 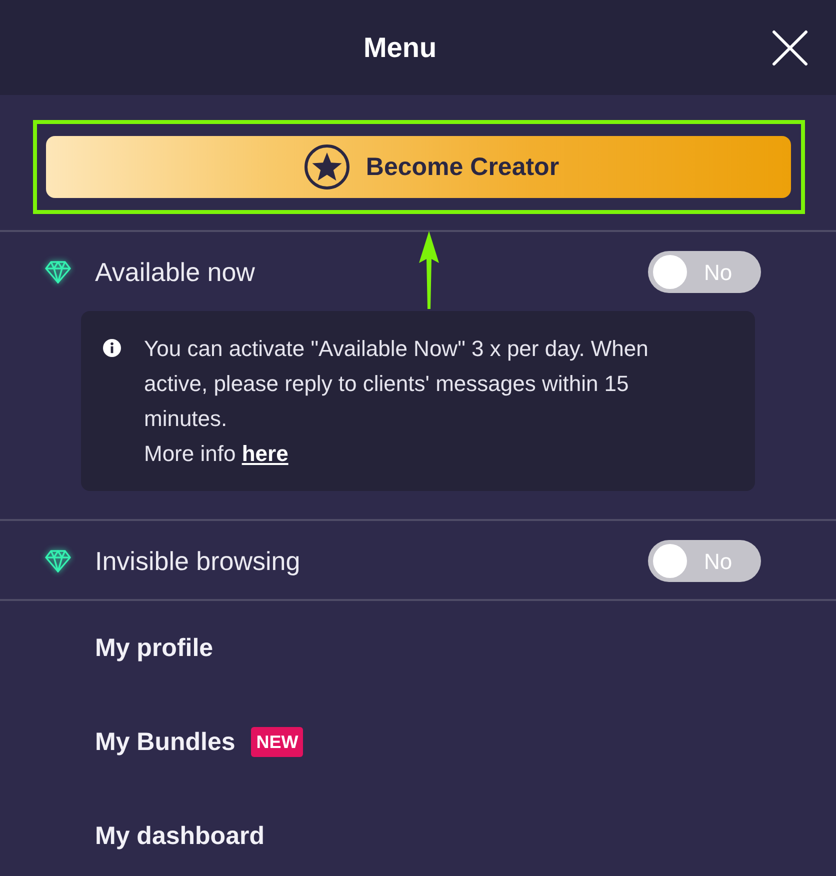 I want to click on become-creator-button: Become Creator, so click(x=418, y=167).